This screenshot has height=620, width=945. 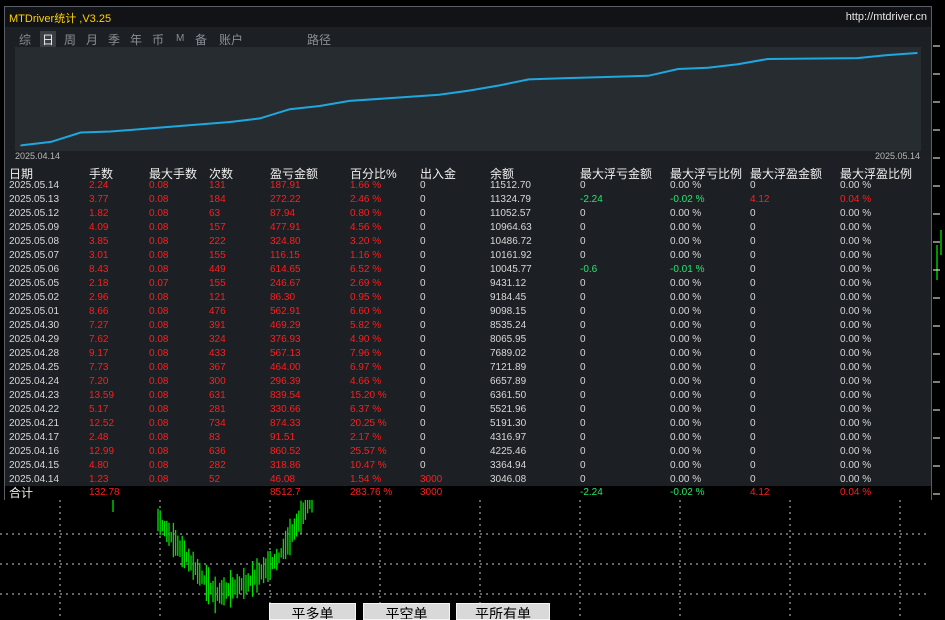 I want to click on cell-date: 2025.05.01, so click(x=34, y=311).